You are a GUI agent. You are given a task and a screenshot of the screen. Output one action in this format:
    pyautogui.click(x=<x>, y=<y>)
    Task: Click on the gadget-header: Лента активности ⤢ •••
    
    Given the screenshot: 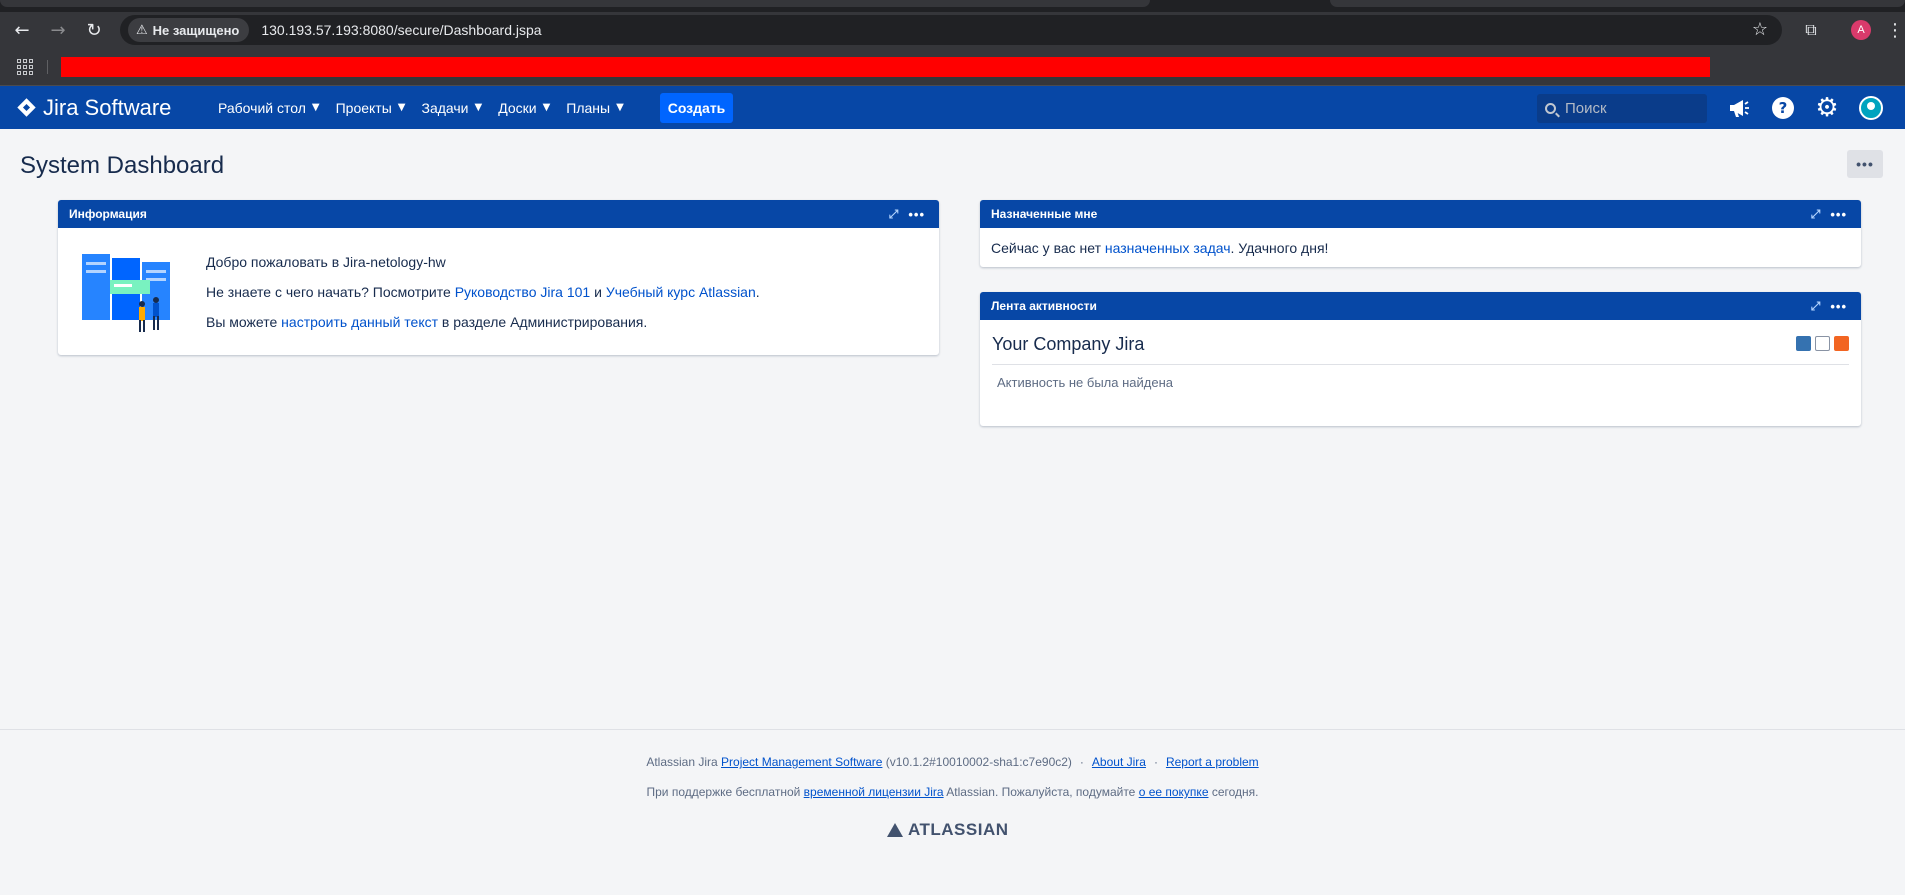 What is the action you would take?
    pyautogui.click(x=1420, y=306)
    